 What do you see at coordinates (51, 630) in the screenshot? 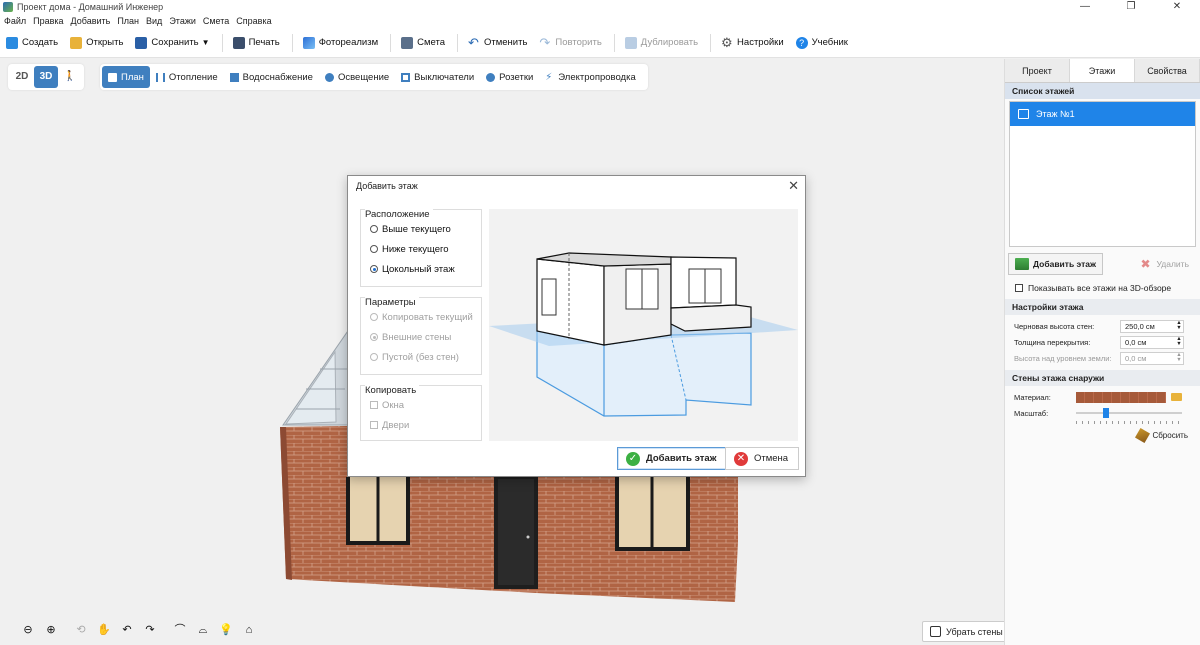
I see `zoom-in-icon: ⊕` at bounding box center [51, 630].